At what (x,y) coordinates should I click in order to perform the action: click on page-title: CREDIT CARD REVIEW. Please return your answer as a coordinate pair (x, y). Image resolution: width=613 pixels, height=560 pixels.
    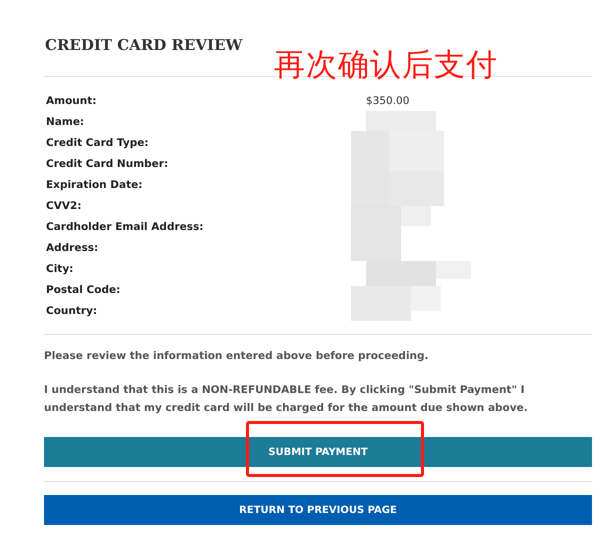
    Looking at the image, I should click on (144, 45).